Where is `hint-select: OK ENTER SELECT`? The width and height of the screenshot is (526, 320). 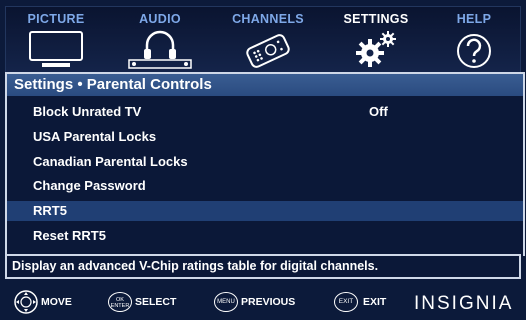 hint-select: OK ENTER SELECT is located at coordinates (153, 302).